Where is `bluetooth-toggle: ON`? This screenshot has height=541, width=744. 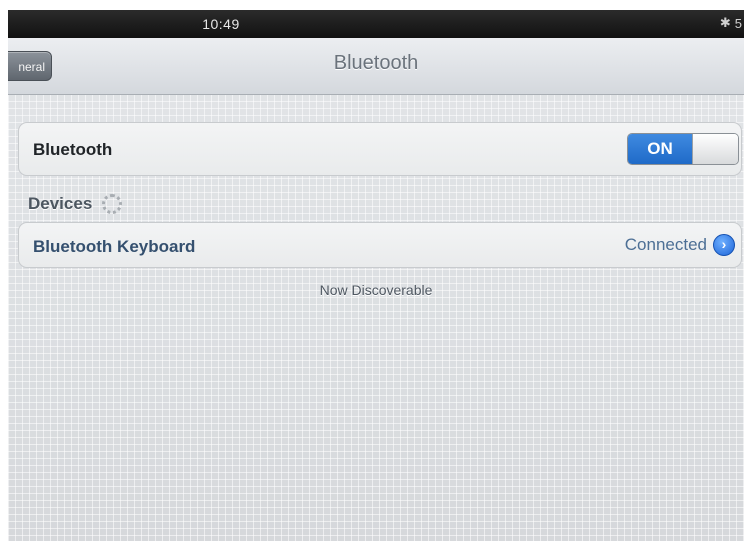 bluetooth-toggle: ON is located at coordinates (683, 149).